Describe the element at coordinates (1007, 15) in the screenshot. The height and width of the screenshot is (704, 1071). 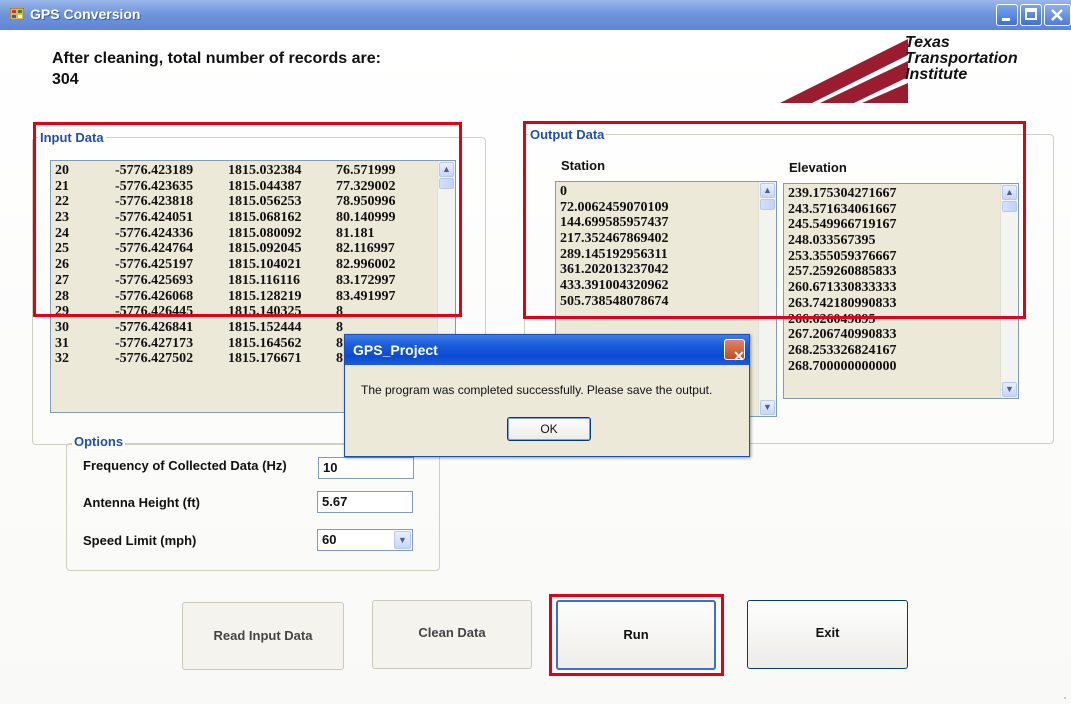
I see `minimize-button` at that location.